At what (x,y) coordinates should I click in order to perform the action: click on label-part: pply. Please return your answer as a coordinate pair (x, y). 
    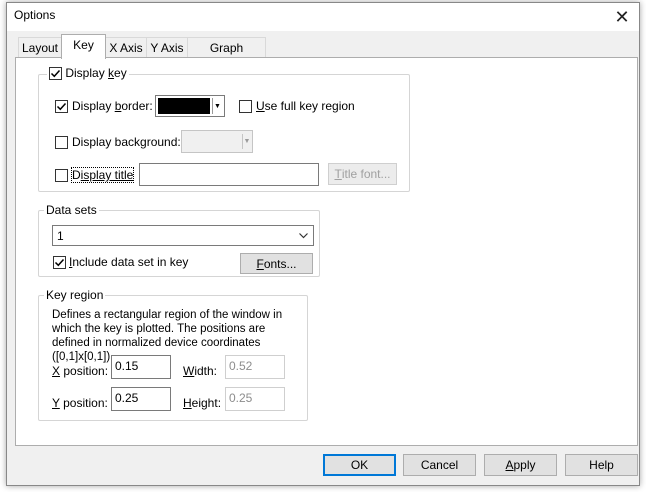
    Looking at the image, I should click on (524, 465).